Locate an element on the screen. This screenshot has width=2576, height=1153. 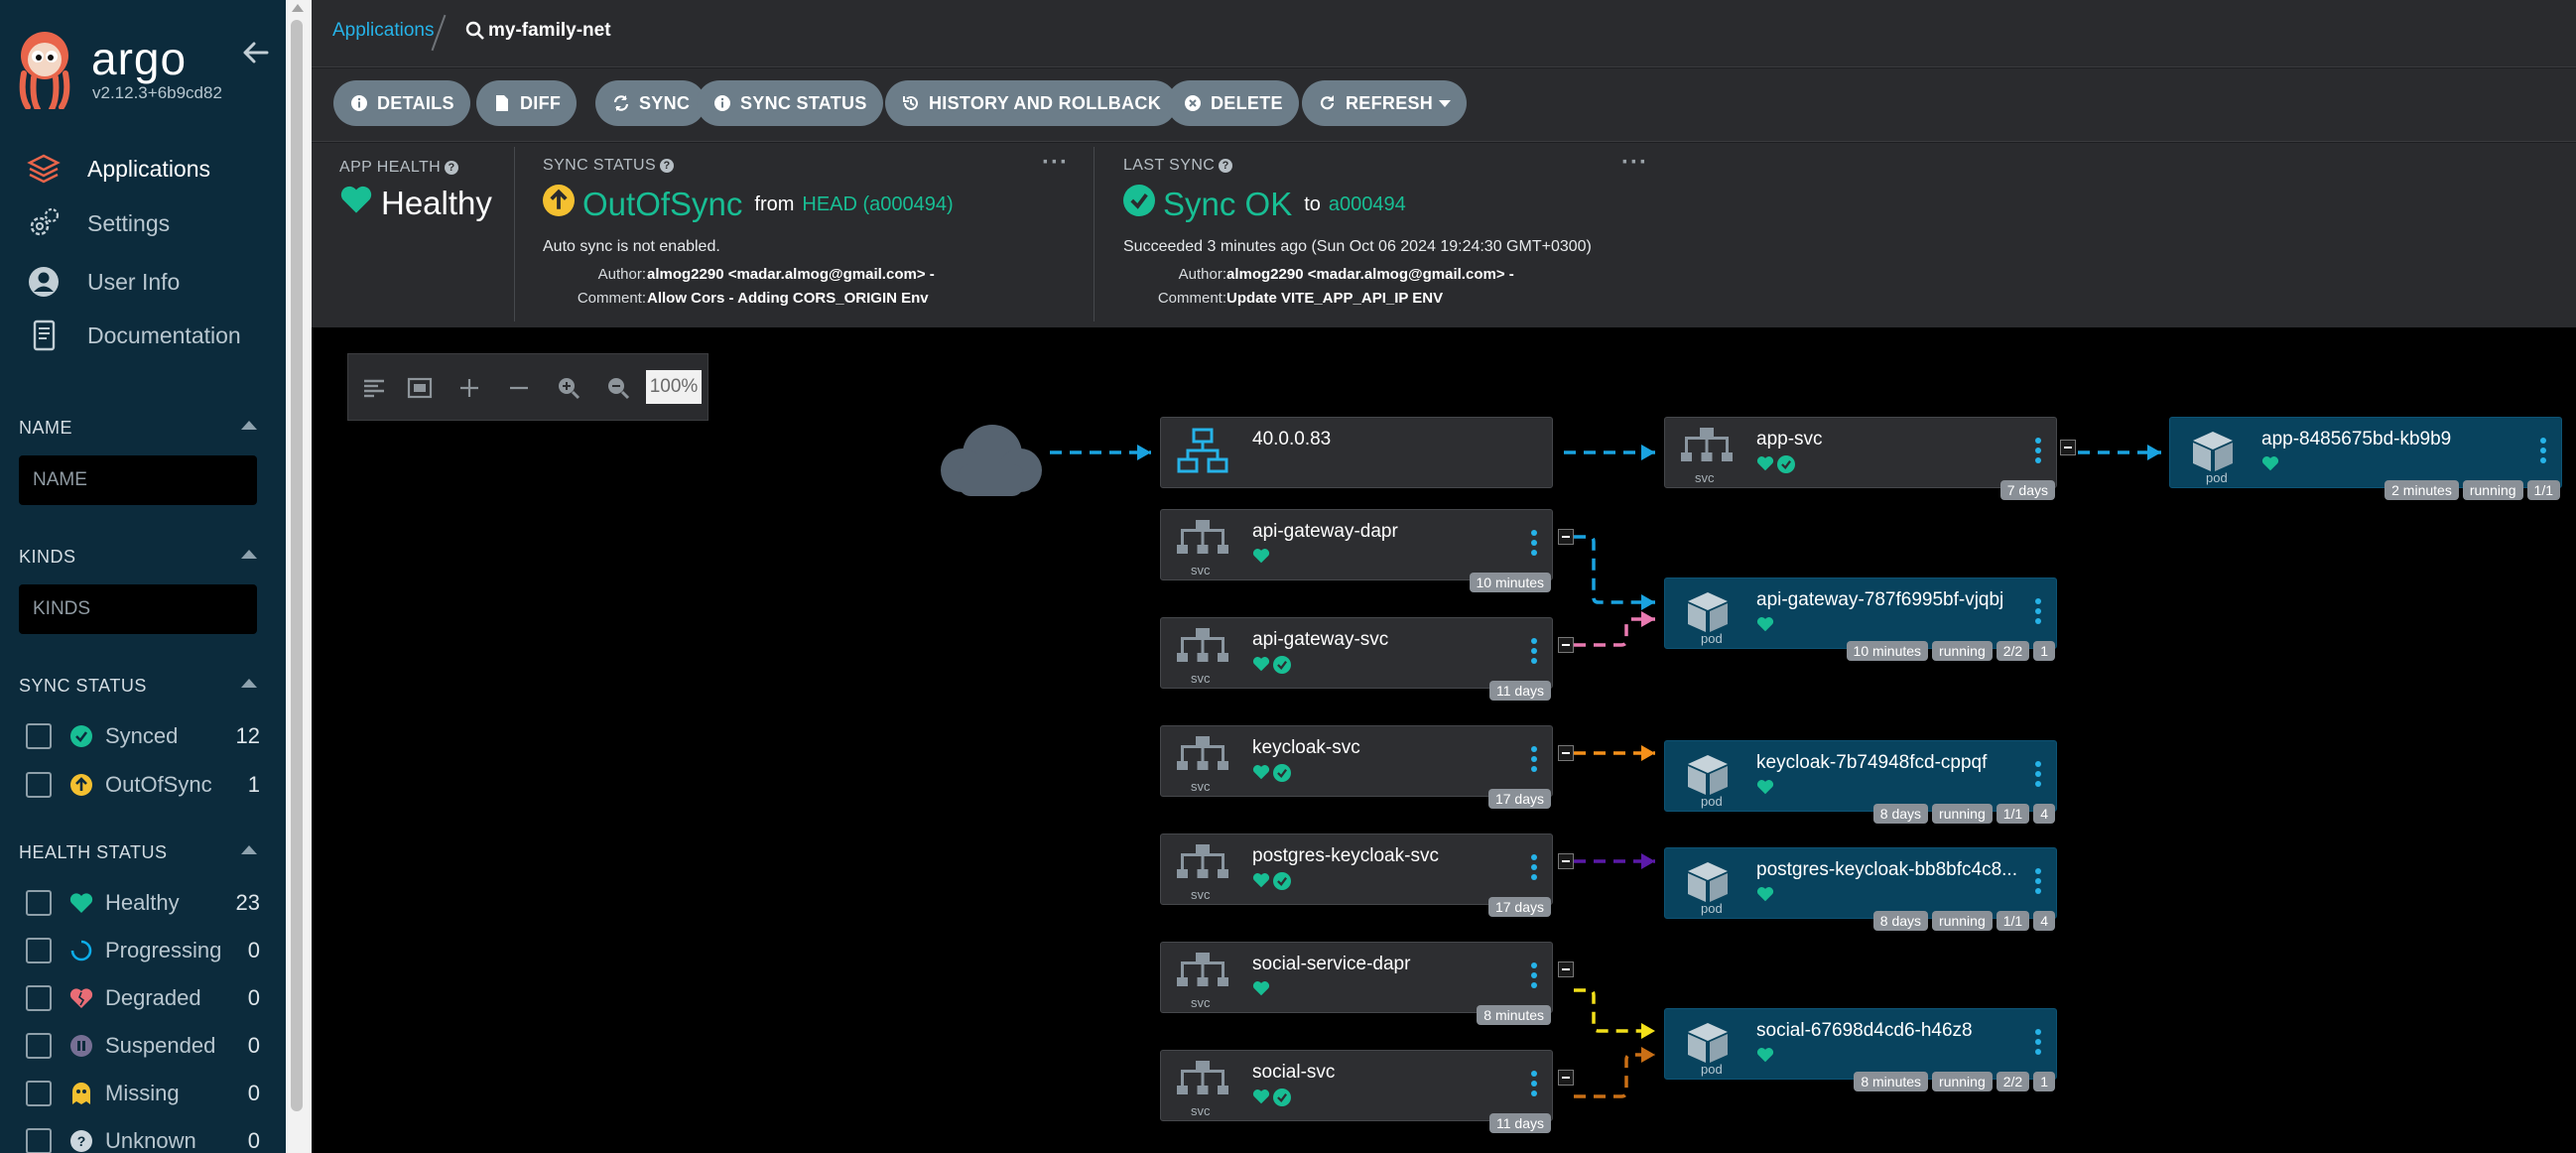
nav-settings: Settings is located at coordinates (97, 223).